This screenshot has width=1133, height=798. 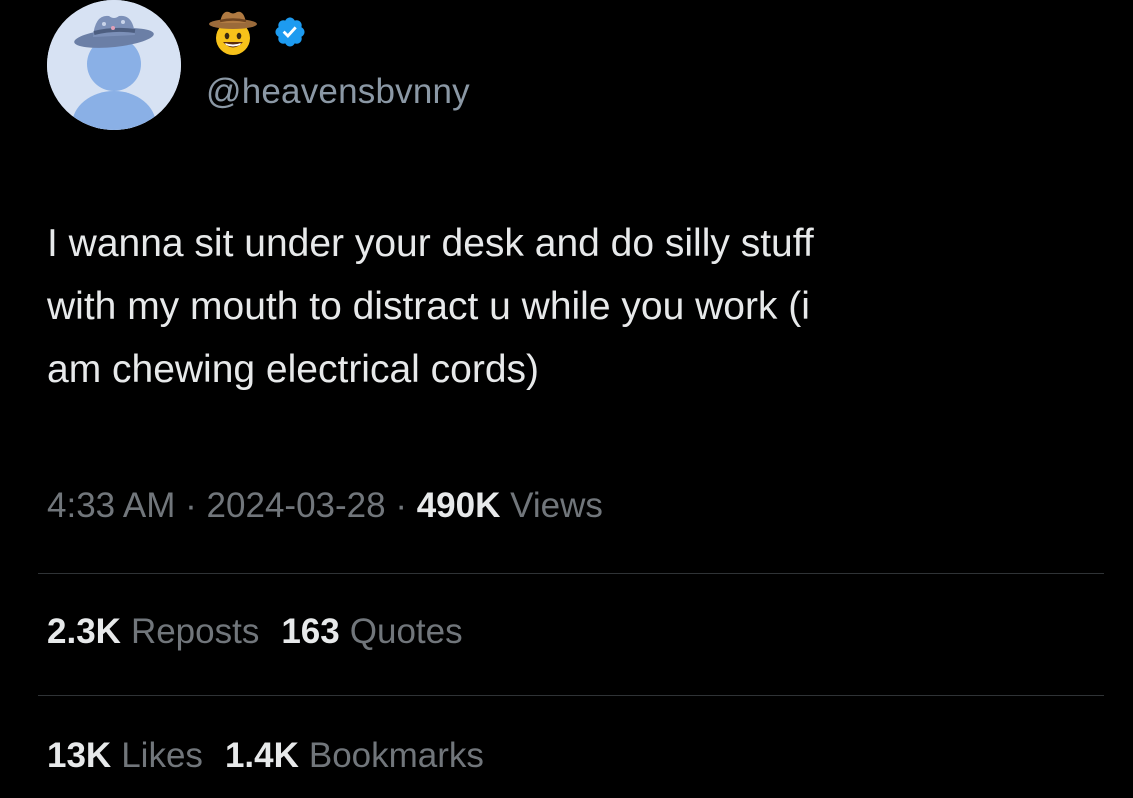 What do you see at coordinates (261, 755) in the screenshot?
I see `bookmarks-count: 1.4K` at bounding box center [261, 755].